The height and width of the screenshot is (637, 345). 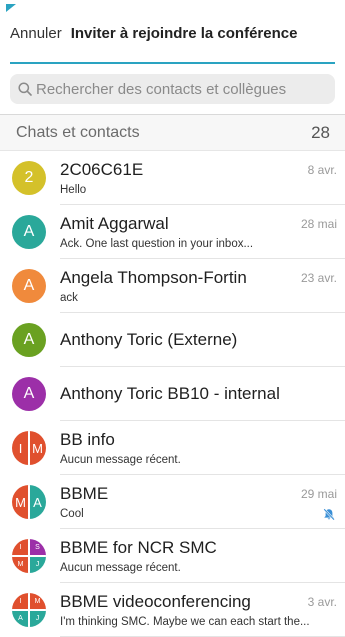 What do you see at coordinates (320, 132) in the screenshot?
I see `section-count: 28` at bounding box center [320, 132].